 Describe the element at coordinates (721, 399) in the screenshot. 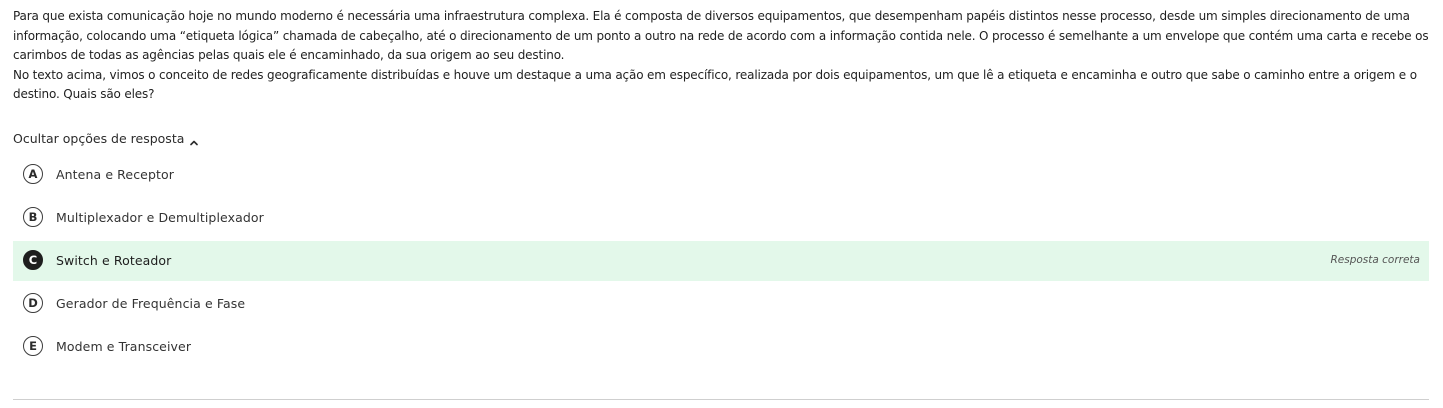

I see `bottom-divider` at that location.